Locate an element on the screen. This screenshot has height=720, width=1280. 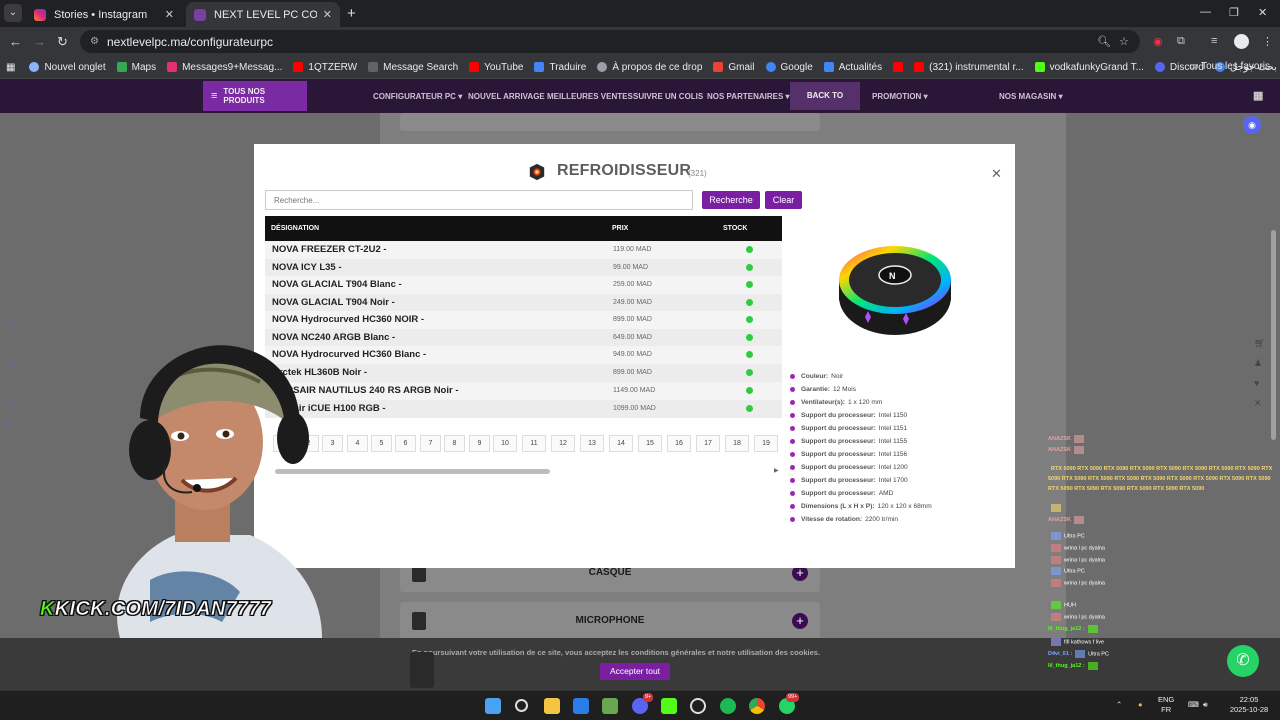
nav-promotion: PROMOTION ▾ is located at coordinates (900, 96).